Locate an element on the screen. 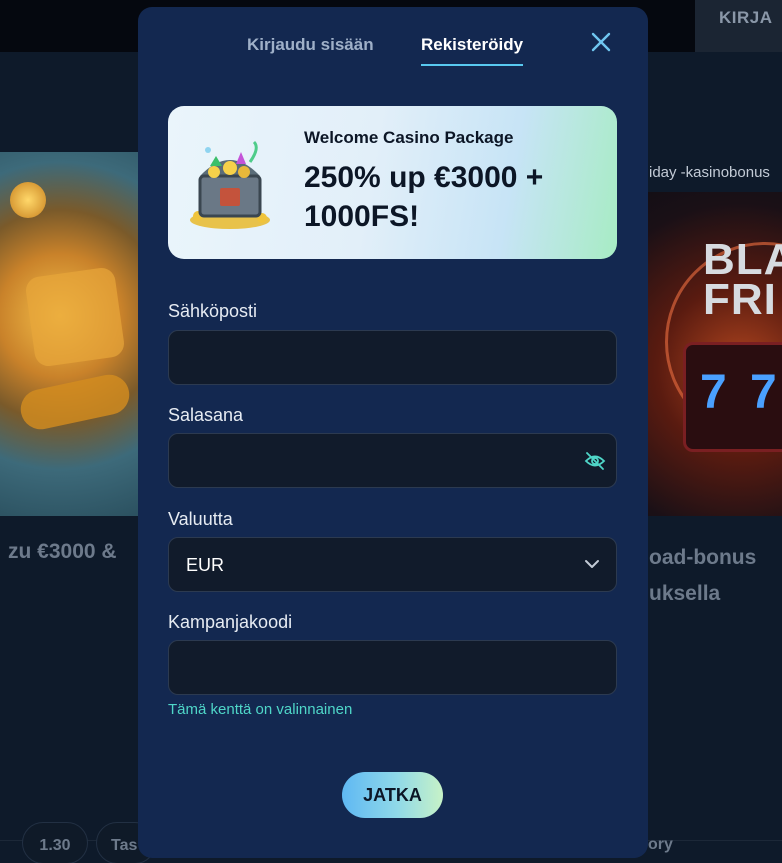 This screenshot has height=863, width=782. background-promo-card-right: BLA FRI 7 7 is located at coordinates (713, 334).